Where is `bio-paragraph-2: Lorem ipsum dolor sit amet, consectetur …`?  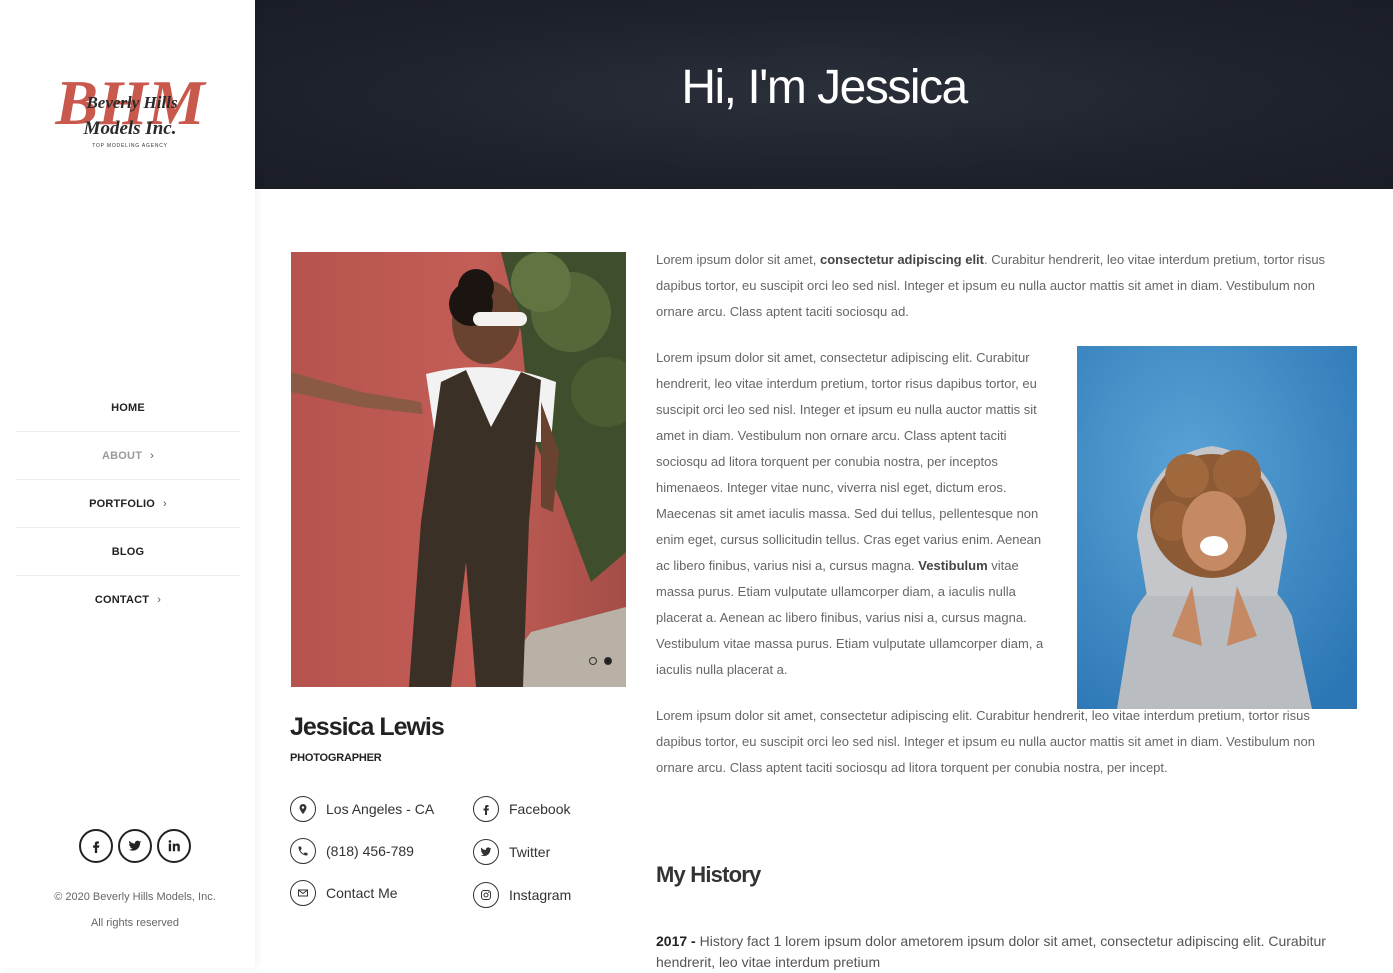 bio-paragraph-2: Lorem ipsum dolor sit amet, consectetur … is located at coordinates (854, 514).